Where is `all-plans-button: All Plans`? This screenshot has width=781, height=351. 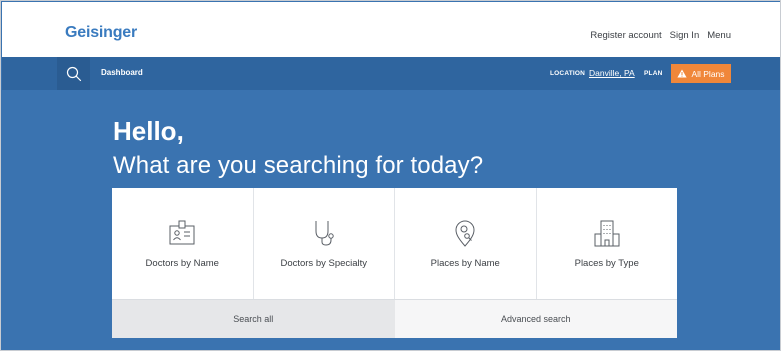
all-plans-button: All Plans is located at coordinates (701, 73).